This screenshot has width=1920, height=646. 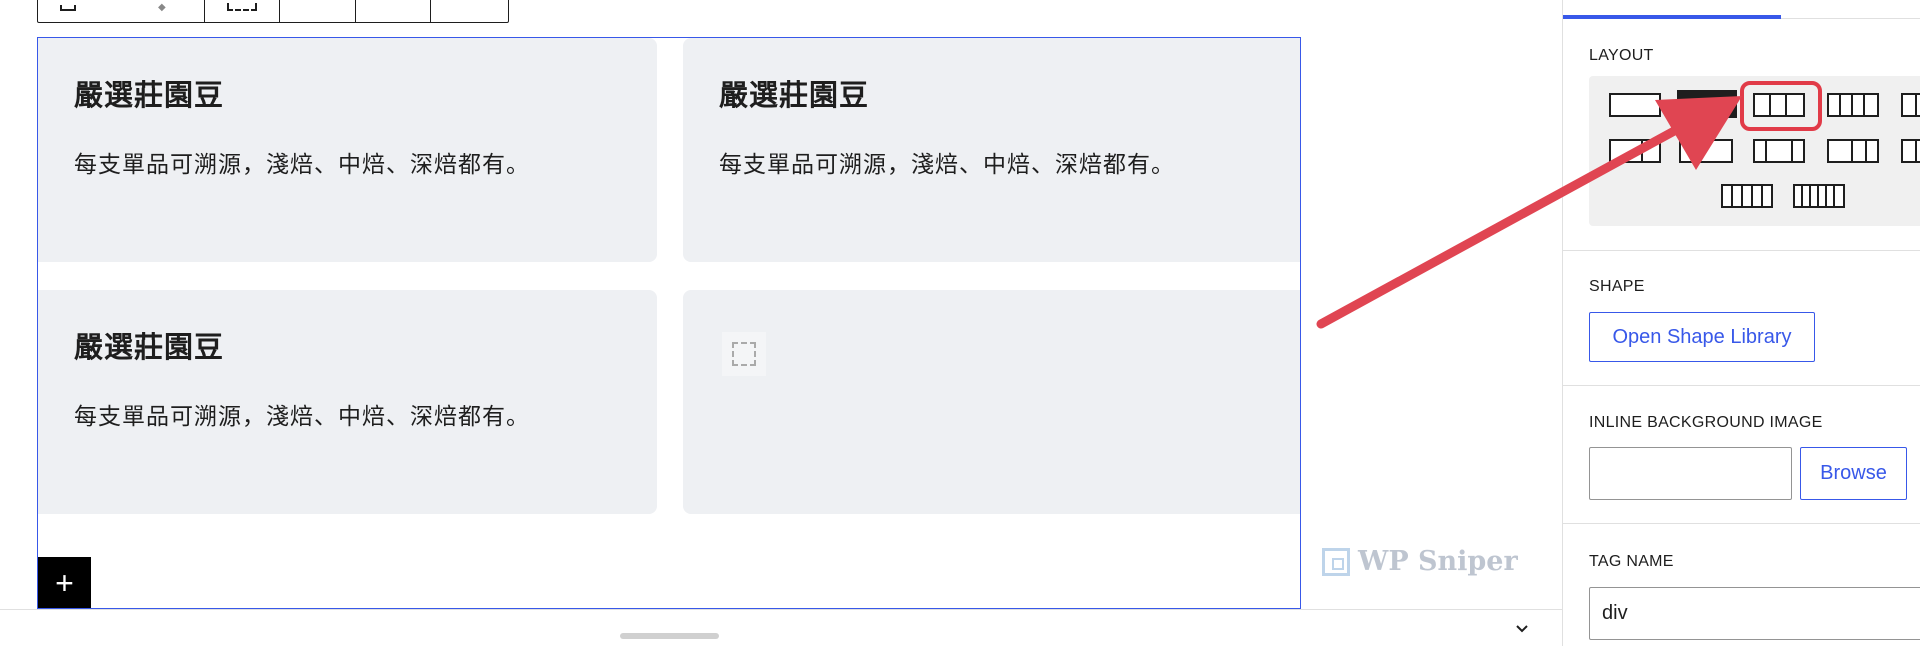 I want to click on wp-sniper-logo-icon, so click(x=1336, y=561).